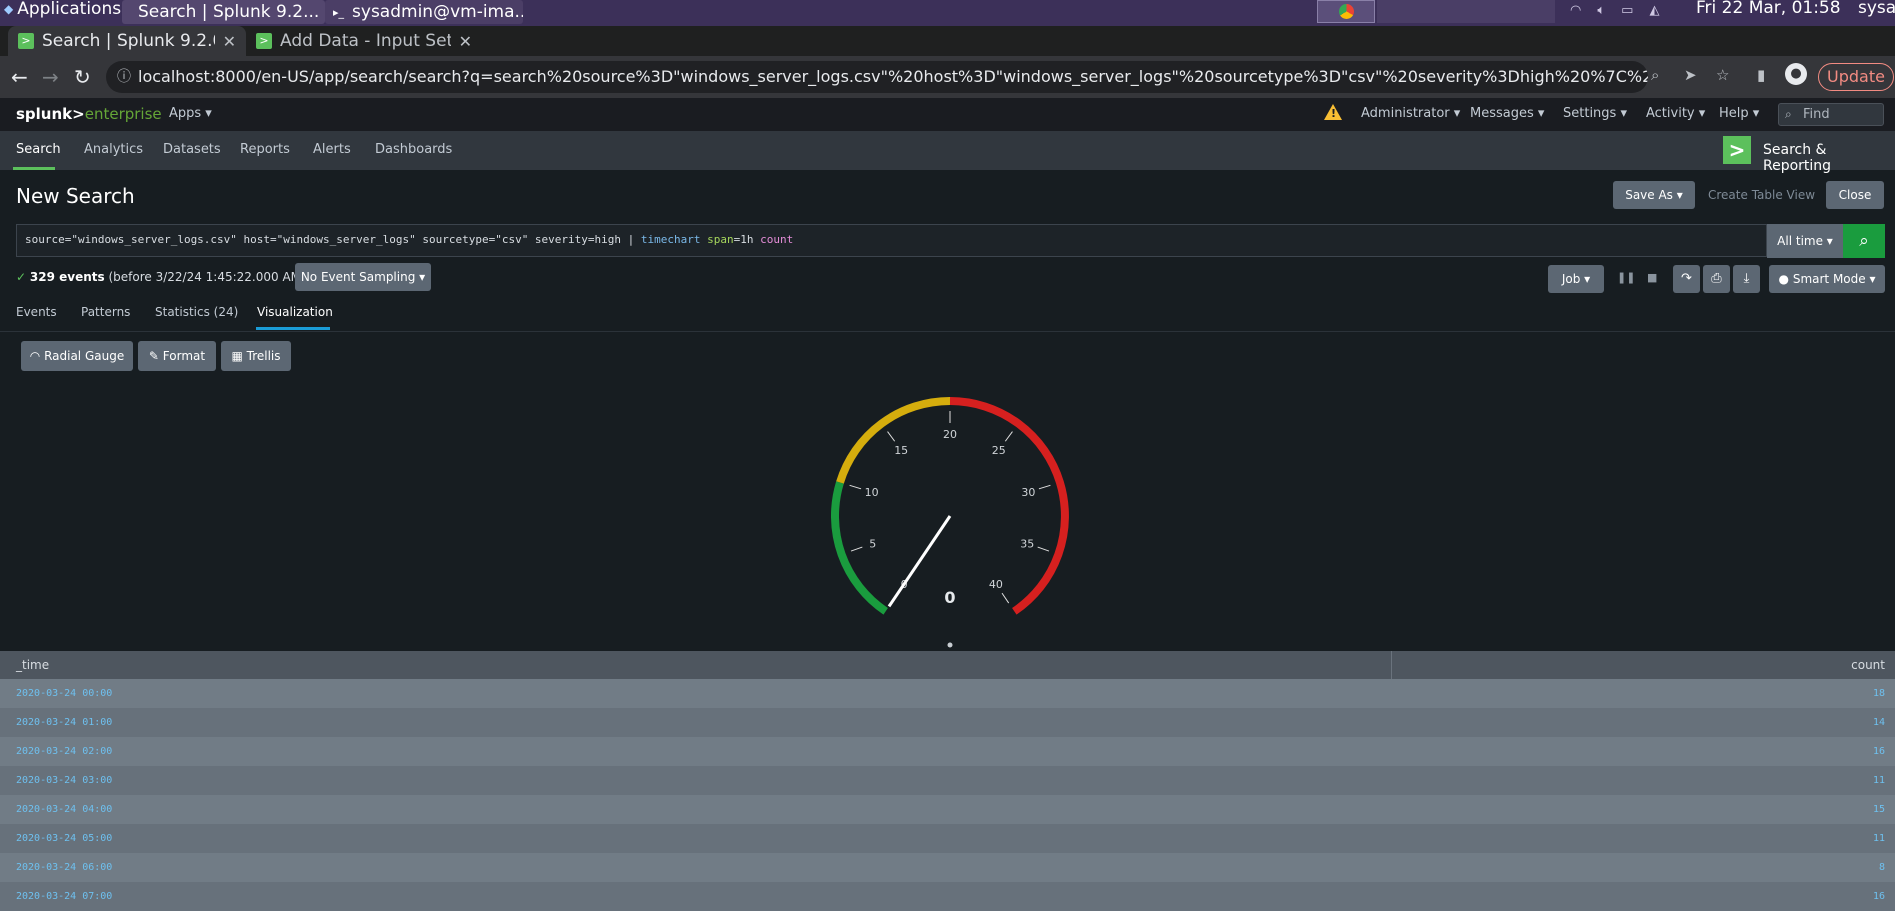 This screenshot has height=911, width=1895. I want to click on column-divider, so click(1391, 665).